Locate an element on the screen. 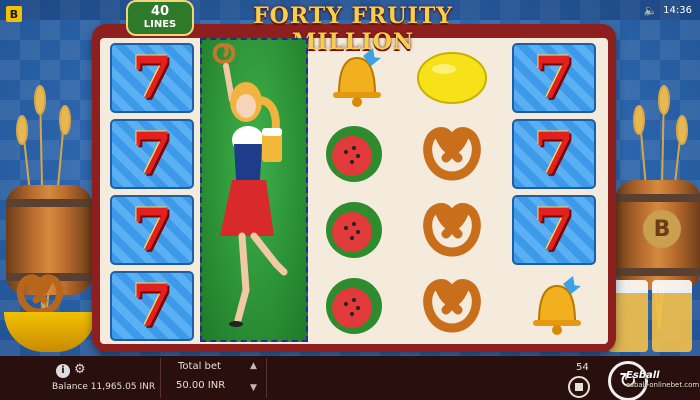 The height and width of the screenshot is (400, 700). lines-count: 40 is located at coordinates (160, 11).